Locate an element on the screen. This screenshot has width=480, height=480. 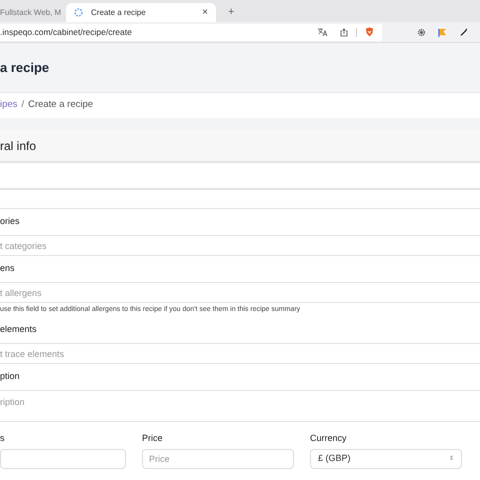
field-label: Price is located at coordinates (153, 438).